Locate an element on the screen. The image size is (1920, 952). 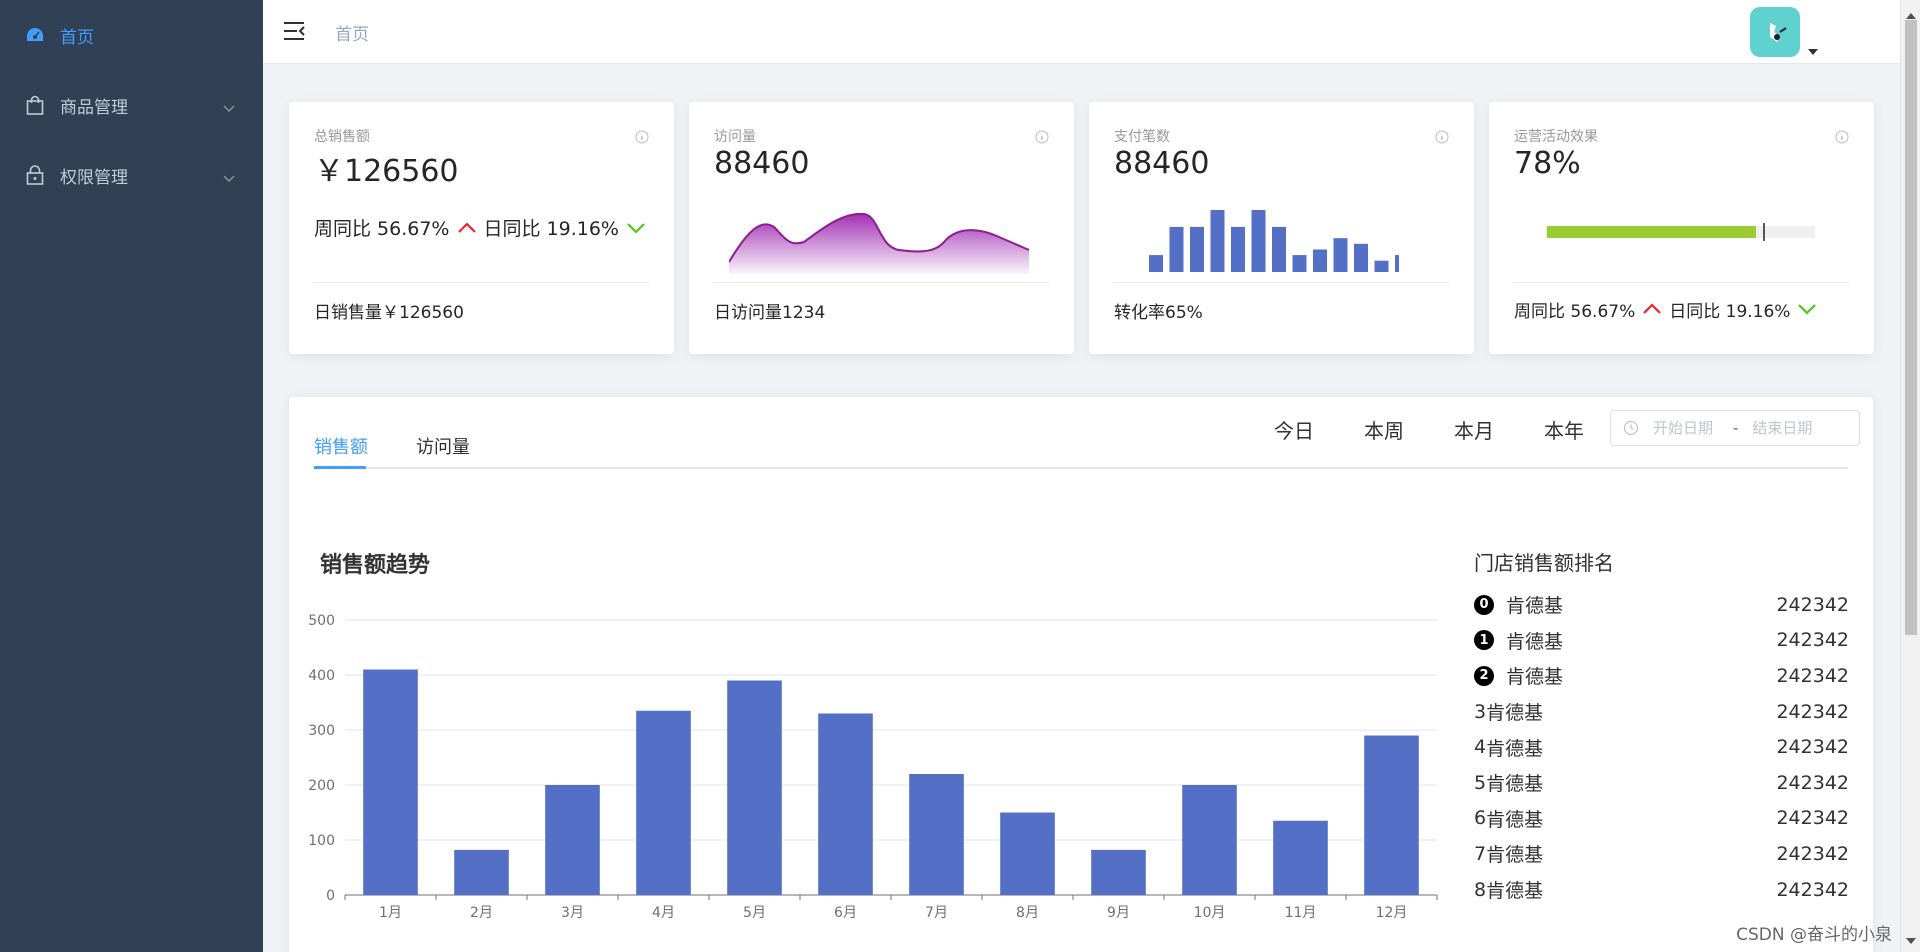
end-date-input is located at coordinates (1792, 428).